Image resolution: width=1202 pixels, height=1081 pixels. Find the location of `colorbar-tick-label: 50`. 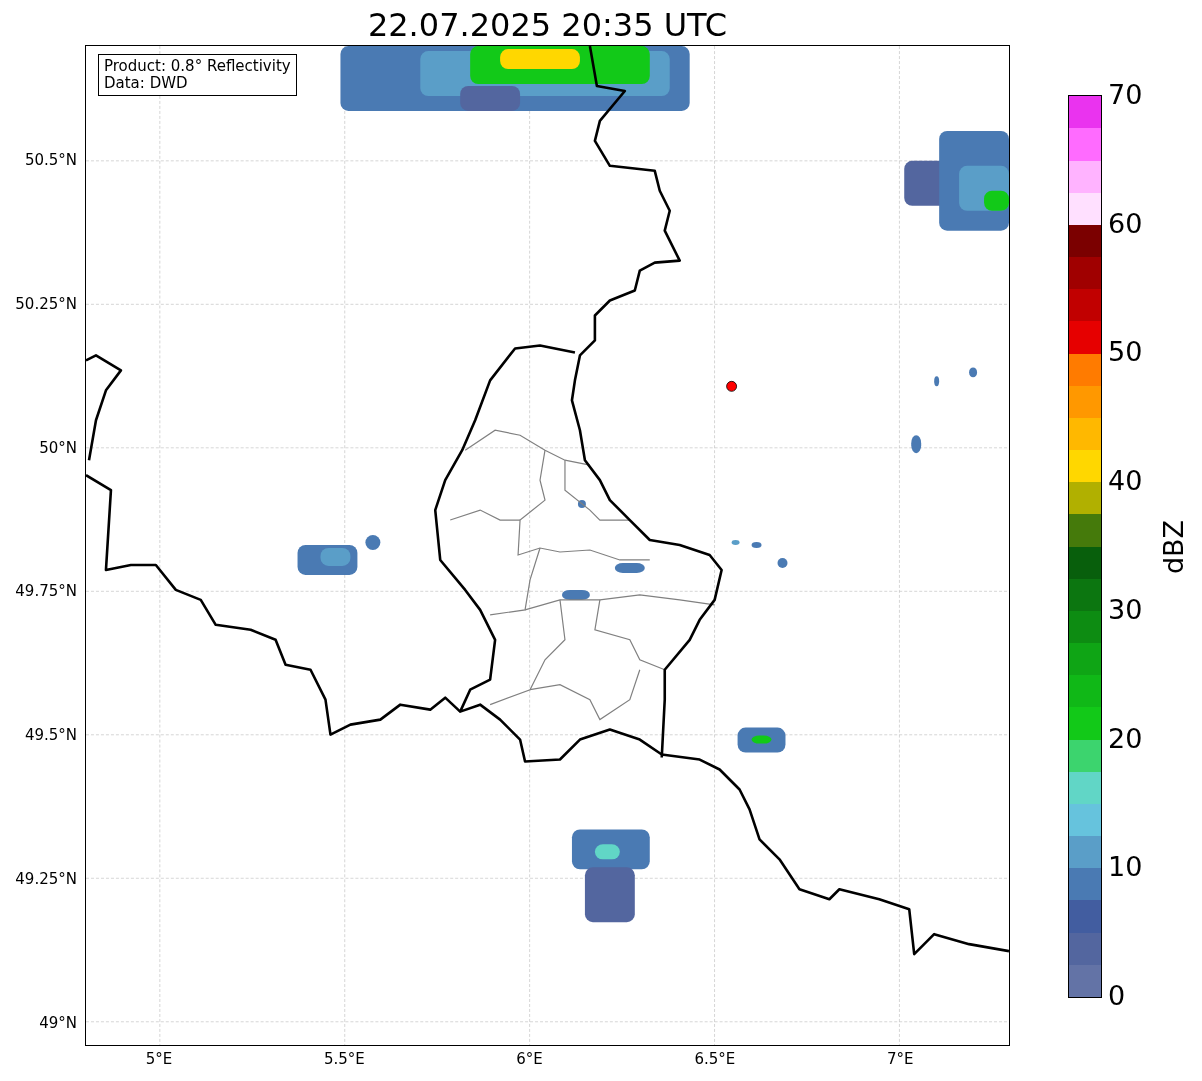

colorbar-tick-label: 50 is located at coordinates (1125, 352).